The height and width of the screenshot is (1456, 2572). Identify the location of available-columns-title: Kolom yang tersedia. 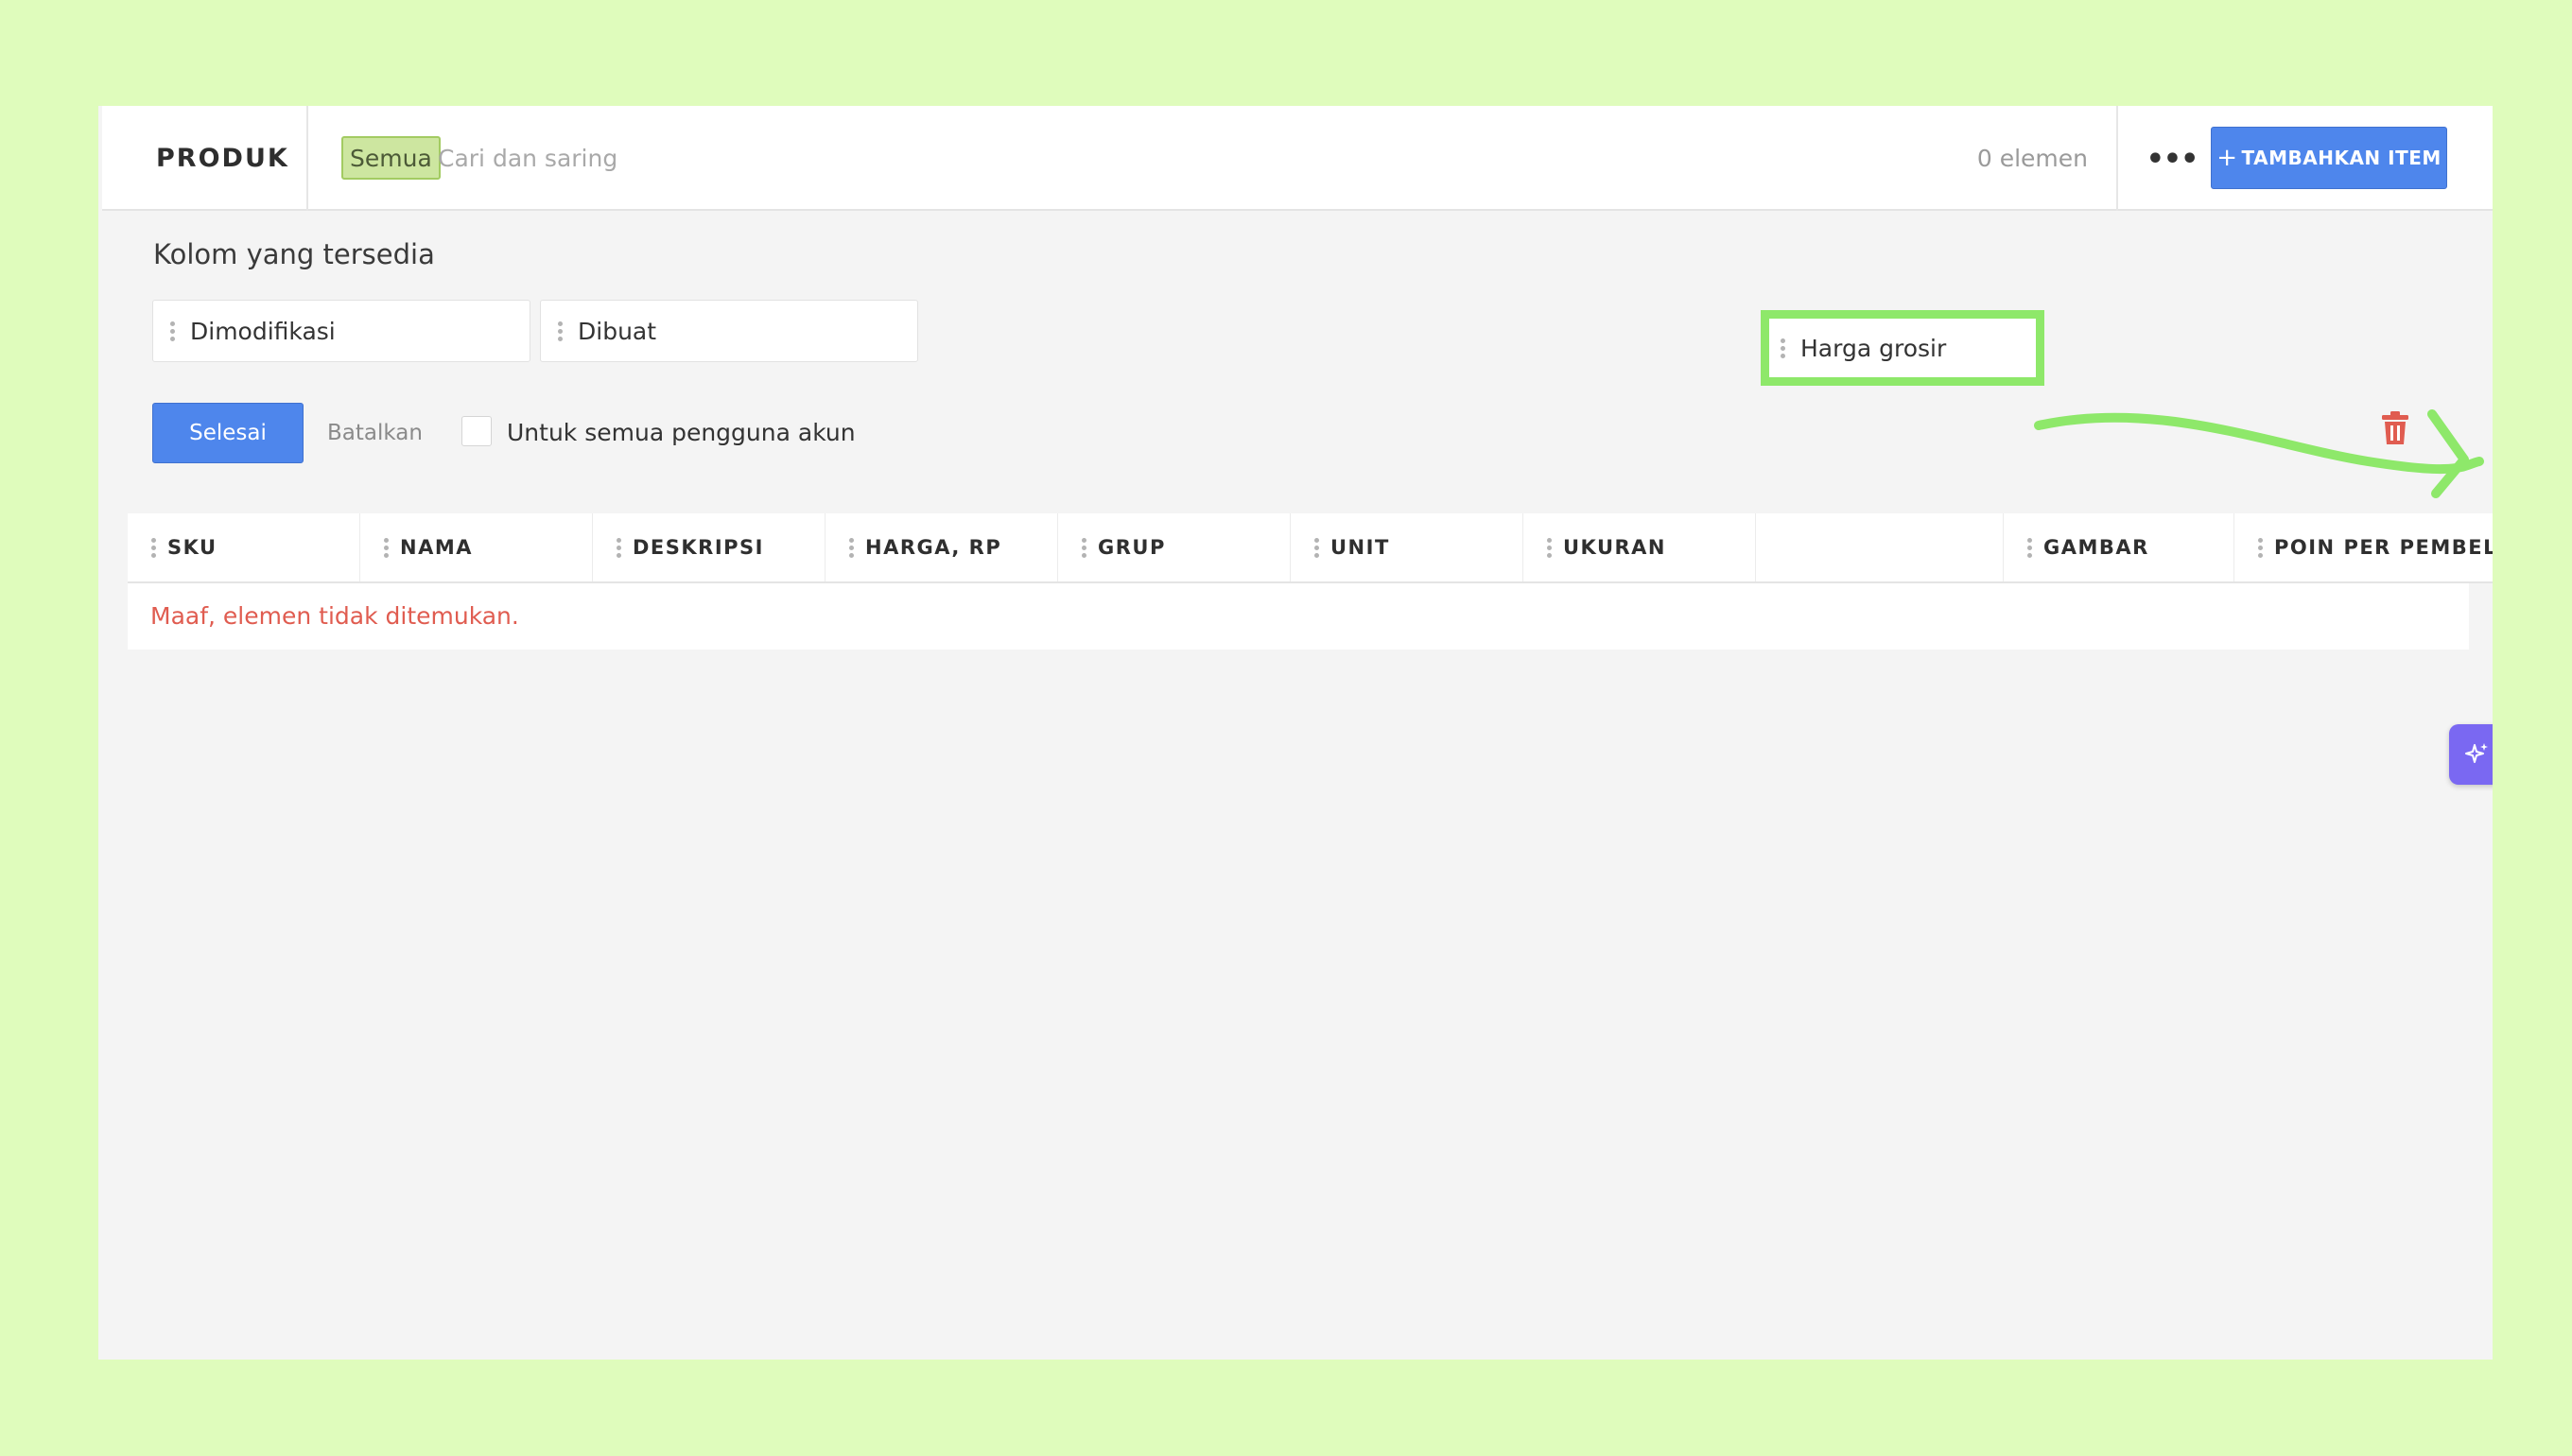
(294, 254).